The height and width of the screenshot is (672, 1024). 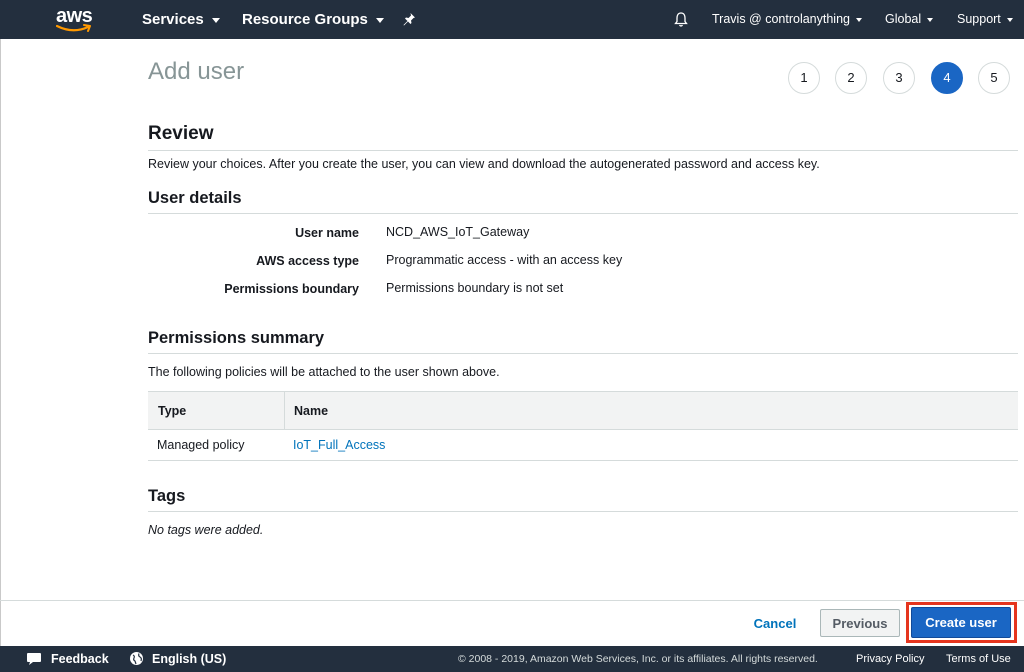 I want to click on support-menu: Support, so click(x=985, y=19).